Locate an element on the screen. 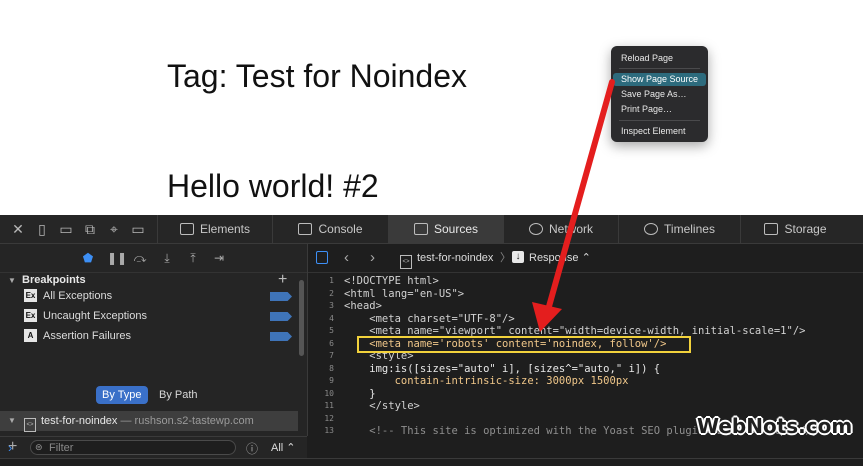 Image resolution: width=863 pixels, height=466 pixels. continue-icon: ⇥ is located at coordinates (219, 258).